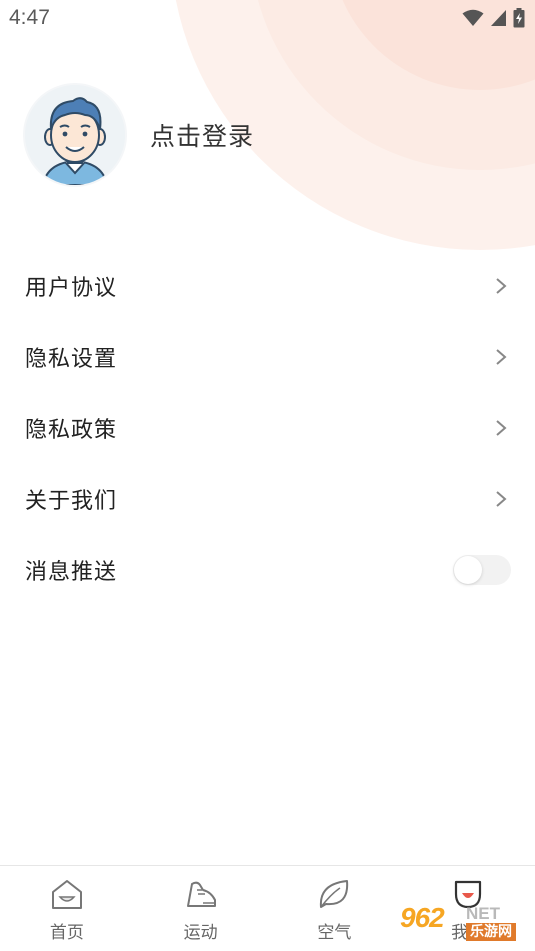  What do you see at coordinates (267, 569) in the screenshot?
I see `menu-item-push-notifications: 消息推送` at bounding box center [267, 569].